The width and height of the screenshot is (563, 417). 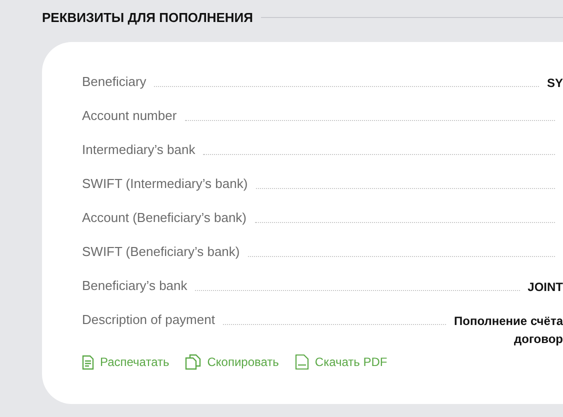 What do you see at coordinates (114, 82) in the screenshot?
I see `field-label: Beneficiary` at bounding box center [114, 82].